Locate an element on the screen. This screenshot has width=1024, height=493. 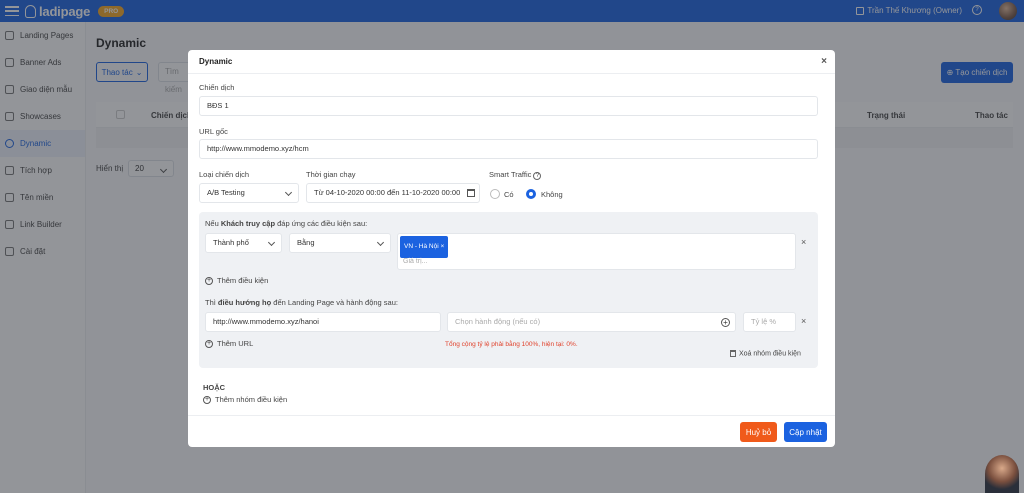
smart-traffic-no-label: Không is located at coordinates (552, 194).